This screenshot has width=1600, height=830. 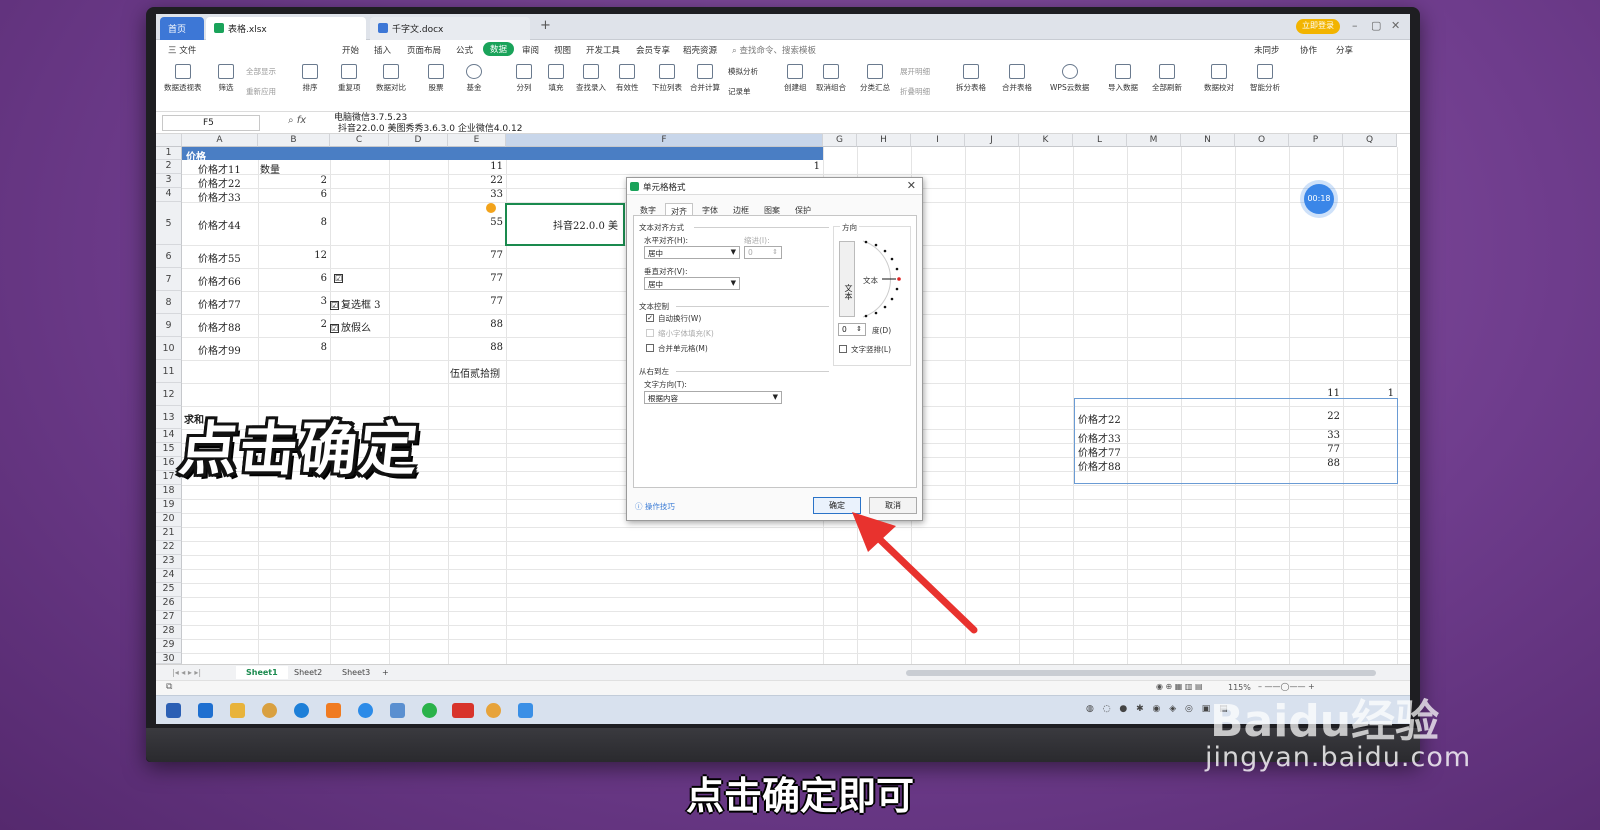 I want to click on cell-a6: 价格才55, so click(x=219, y=257).